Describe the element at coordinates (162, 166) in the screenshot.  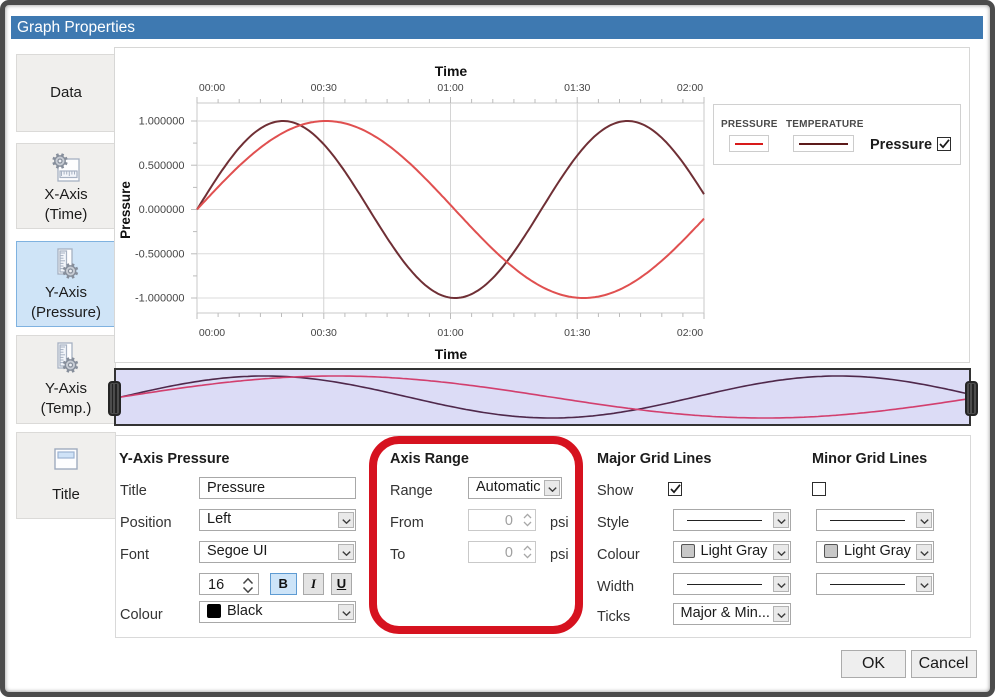
I see `svg-text: 0.500000` at that location.